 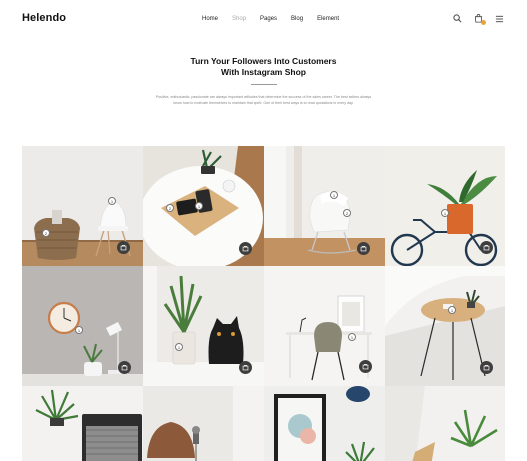 What do you see at coordinates (324, 326) in the screenshot?
I see `instagram-tile-desk-chair: 1` at bounding box center [324, 326].